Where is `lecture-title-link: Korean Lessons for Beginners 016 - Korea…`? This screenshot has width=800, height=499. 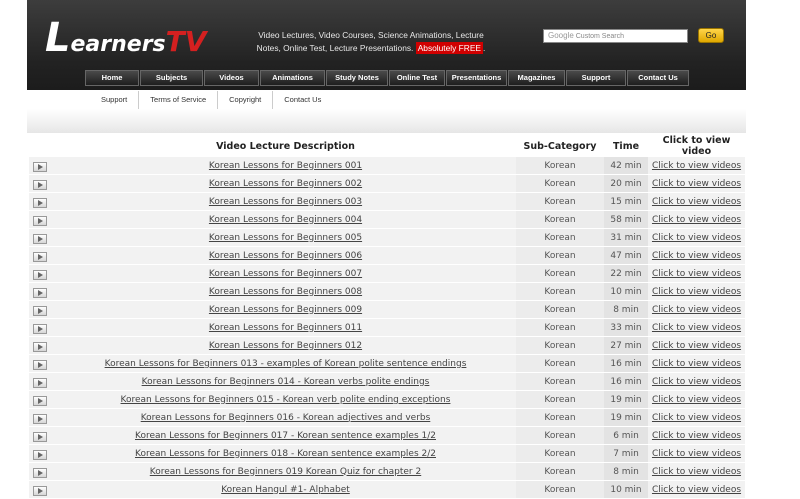 lecture-title-link: Korean Lessons for Beginners 016 - Korea… is located at coordinates (286, 418).